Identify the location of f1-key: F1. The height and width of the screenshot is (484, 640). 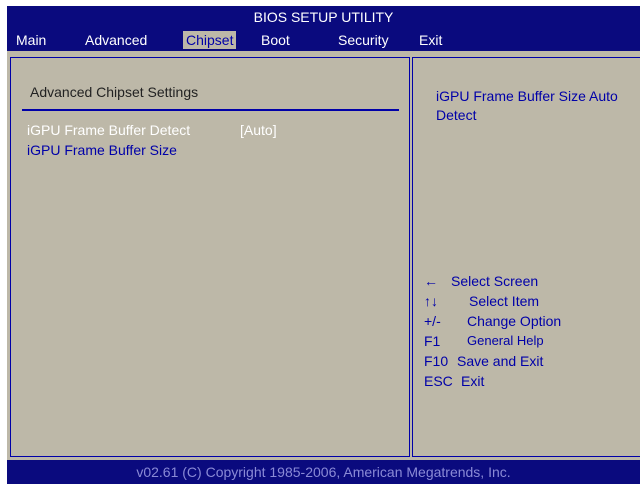
(432, 341).